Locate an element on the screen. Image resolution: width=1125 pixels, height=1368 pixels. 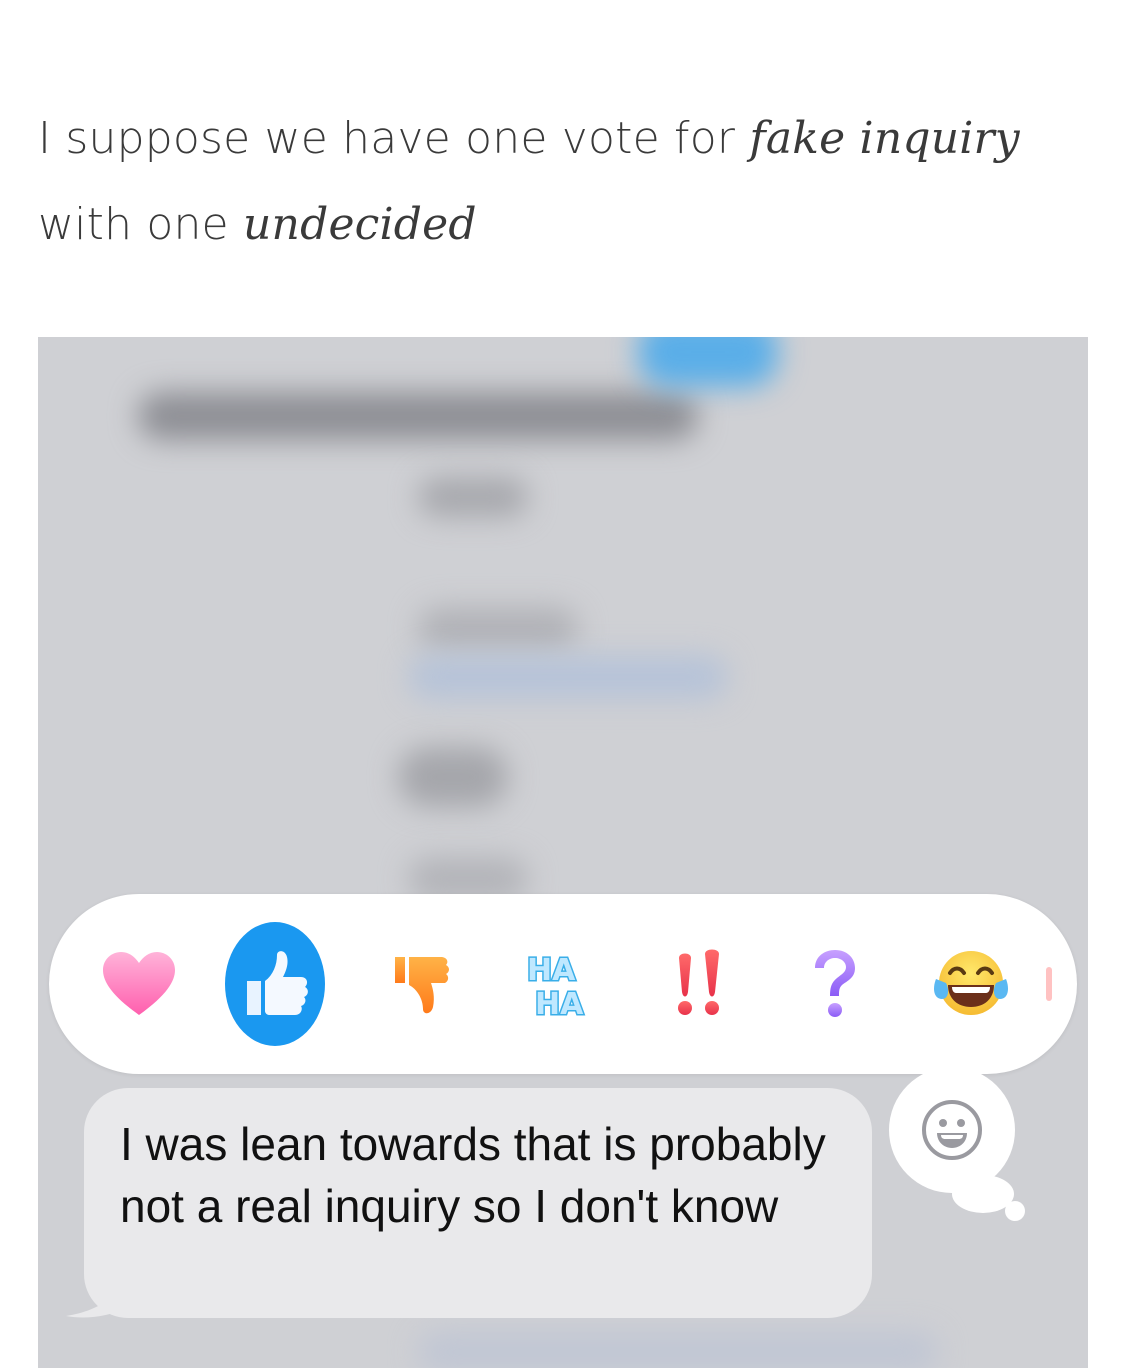
selected-reaction-highlight is located at coordinates (275, 984).